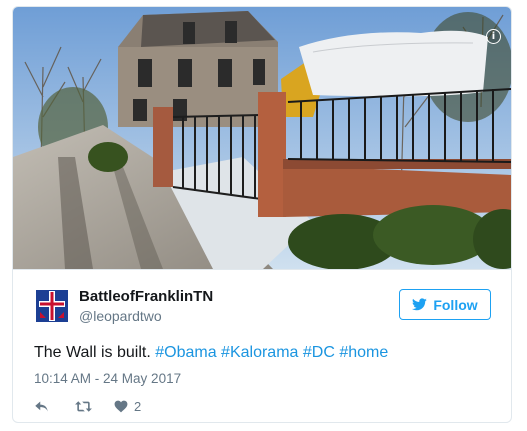 The image size is (527, 431). What do you see at coordinates (319, 352) in the screenshot?
I see `hashtag-dc: #DC` at bounding box center [319, 352].